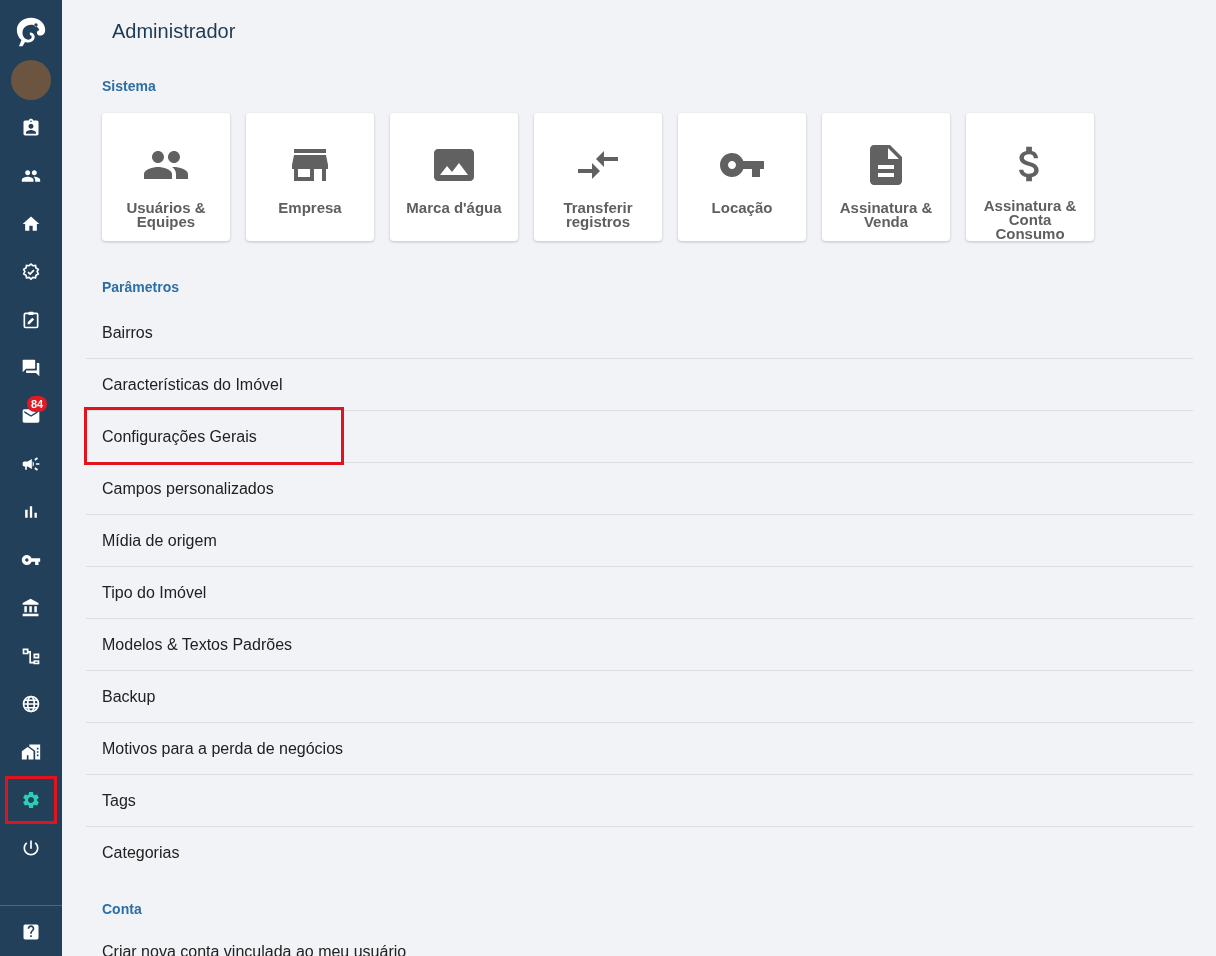  Describe the element at coordinates (31, 32) in the screenshot. I see `logo-icon` at that location.